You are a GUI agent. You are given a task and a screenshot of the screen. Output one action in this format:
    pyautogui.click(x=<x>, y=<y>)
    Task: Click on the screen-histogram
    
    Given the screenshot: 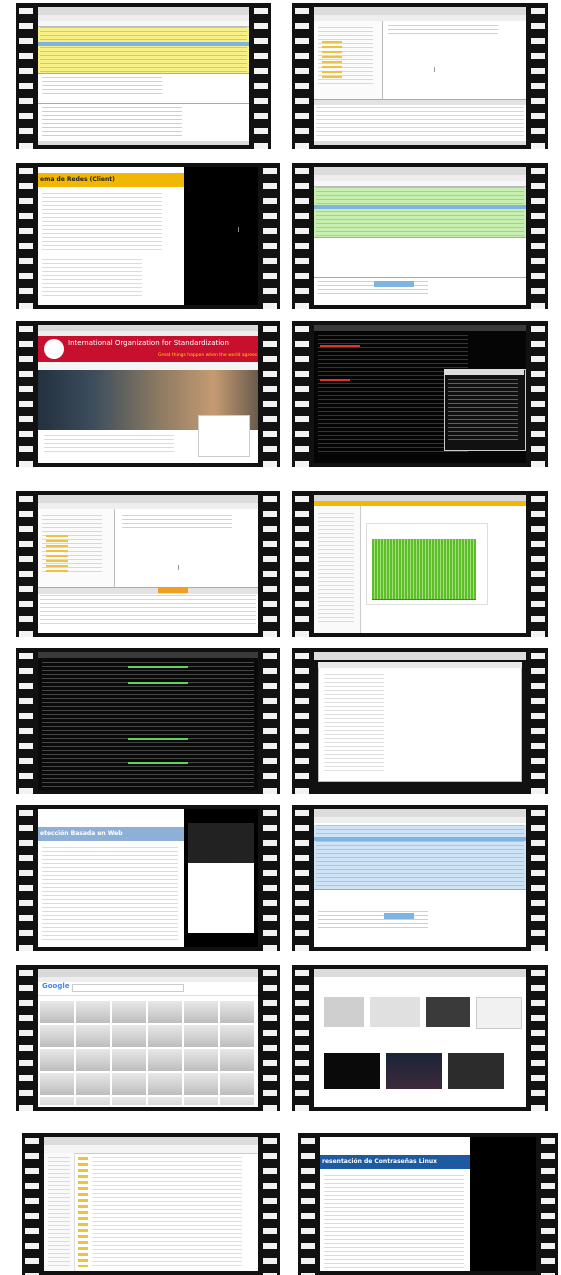 What is the action you would take?
    pyautogui.click(x=420, y=564)
    